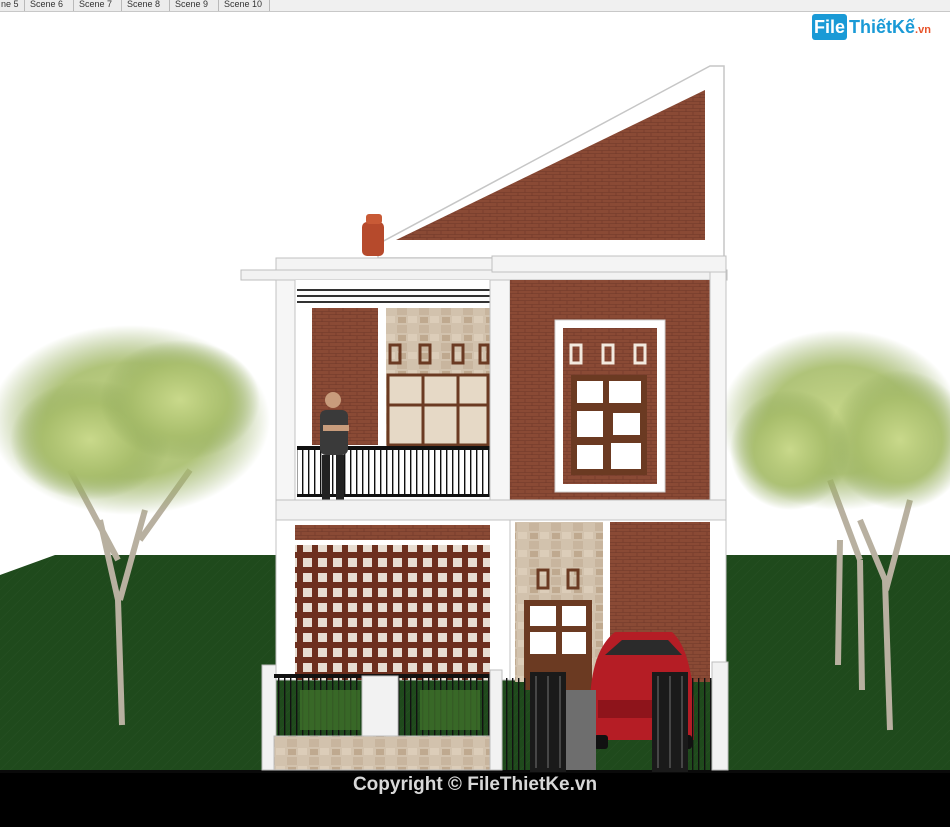 The image size is (950, 827). I want to click on upper-right-wall, so click(618, 387).